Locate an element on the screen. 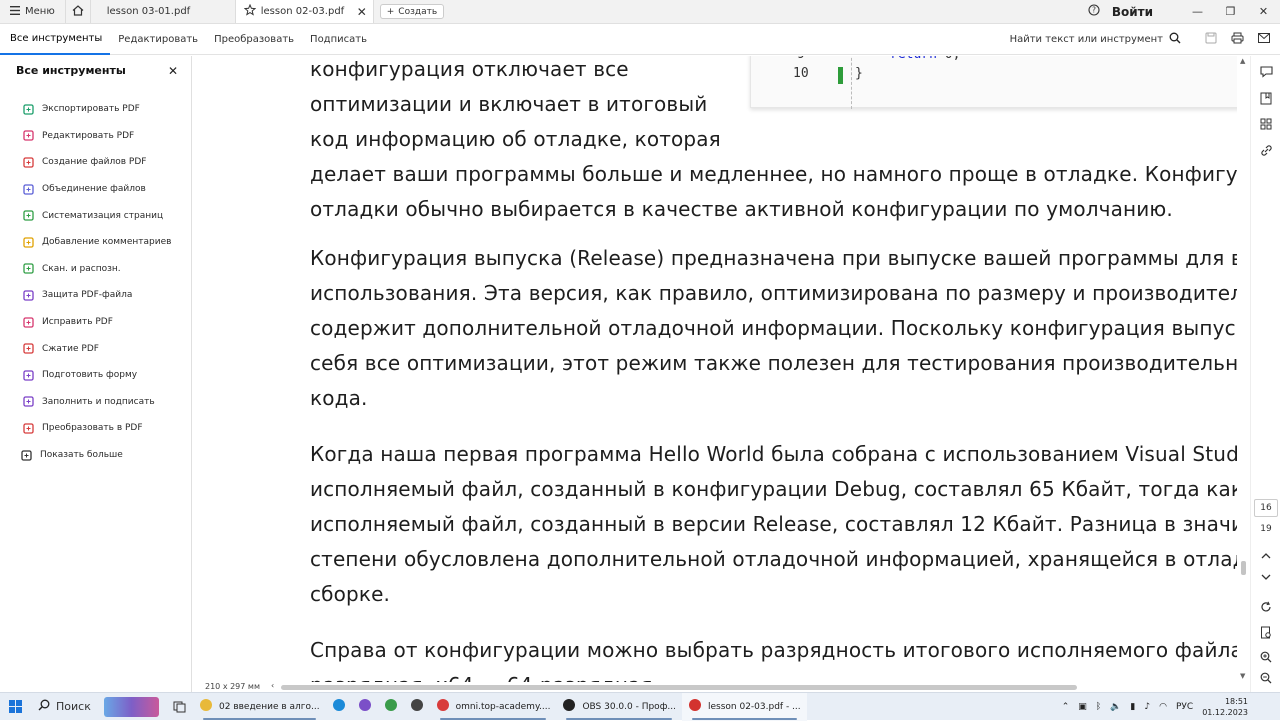 The image size is (1280, 721). tool-item: Объединение файлов is located at coordinates (96, 189).